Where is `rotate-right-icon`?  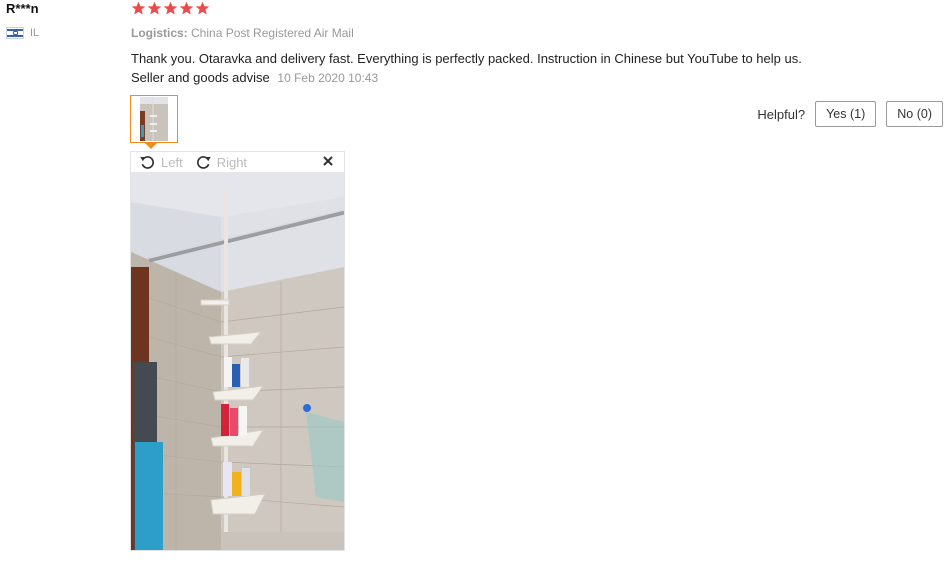
rotate-right-icon is located at coordinates (203, 162).